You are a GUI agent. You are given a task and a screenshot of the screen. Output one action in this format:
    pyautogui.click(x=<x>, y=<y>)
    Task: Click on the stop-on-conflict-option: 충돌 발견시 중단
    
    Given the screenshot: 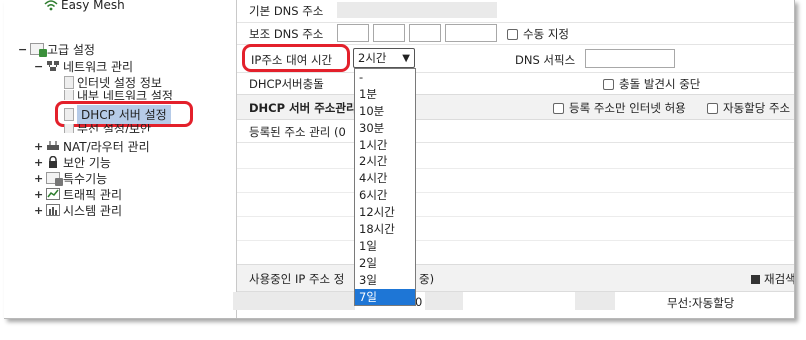 What is the action you would take?
    pyautogui.click(x=651, y=84)
    